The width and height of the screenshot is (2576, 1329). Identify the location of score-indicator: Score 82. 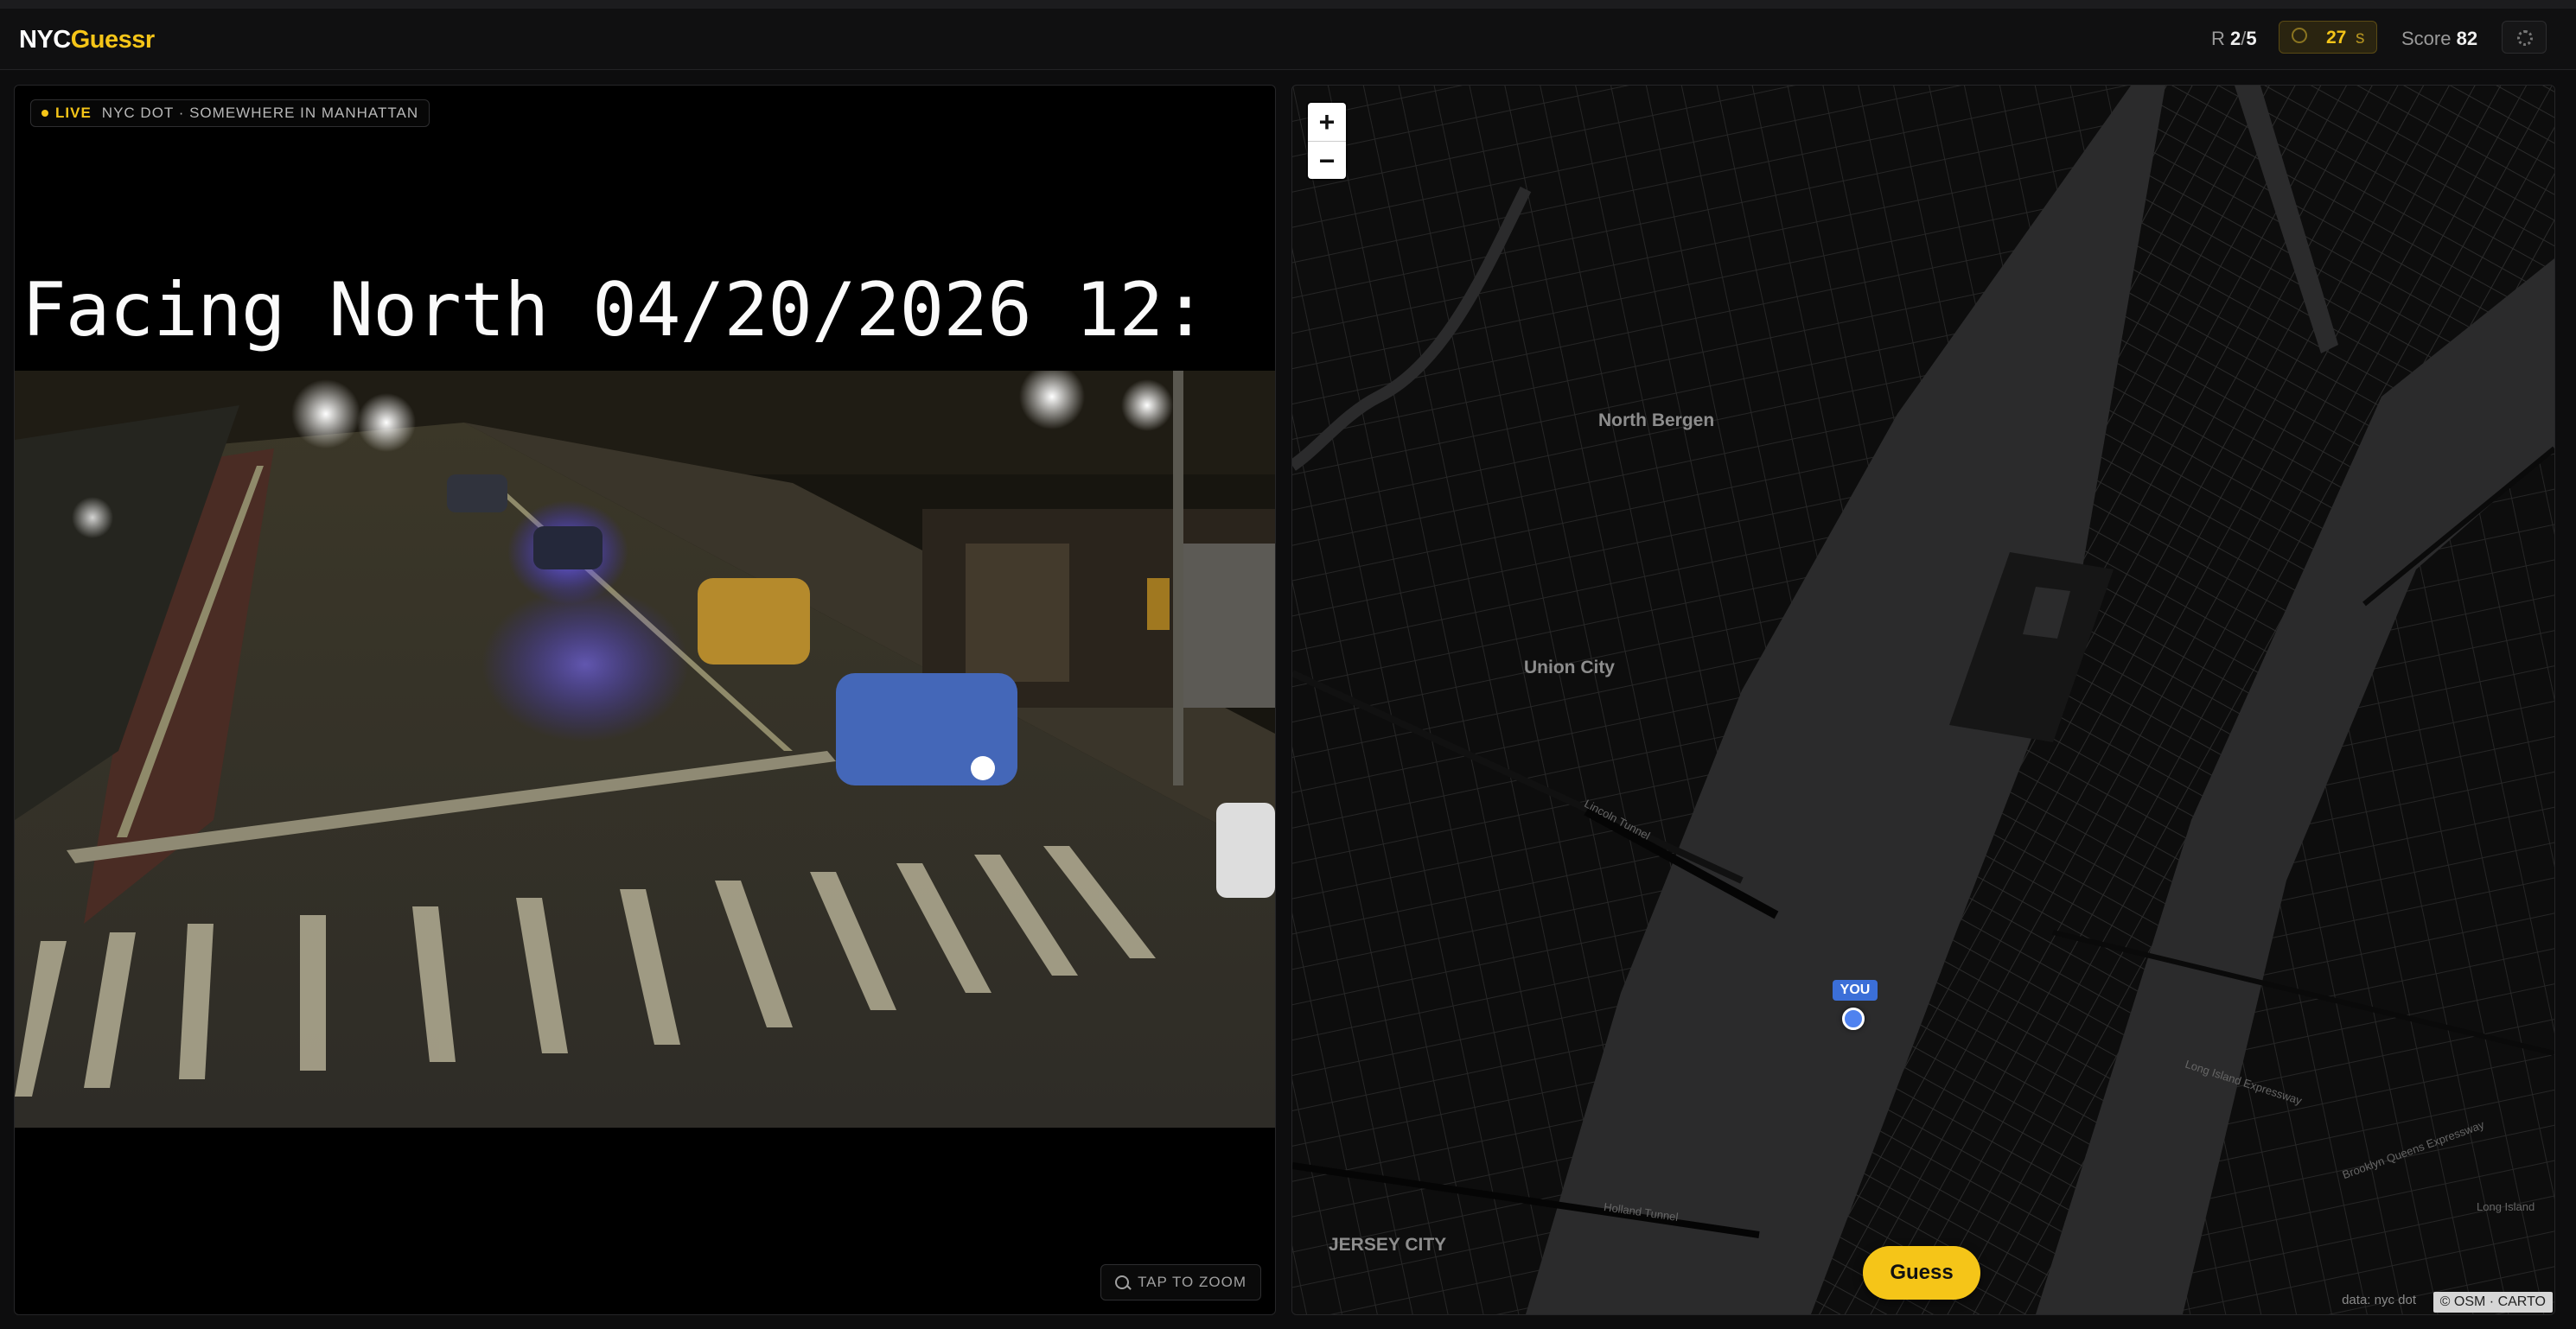
(2439, 39).